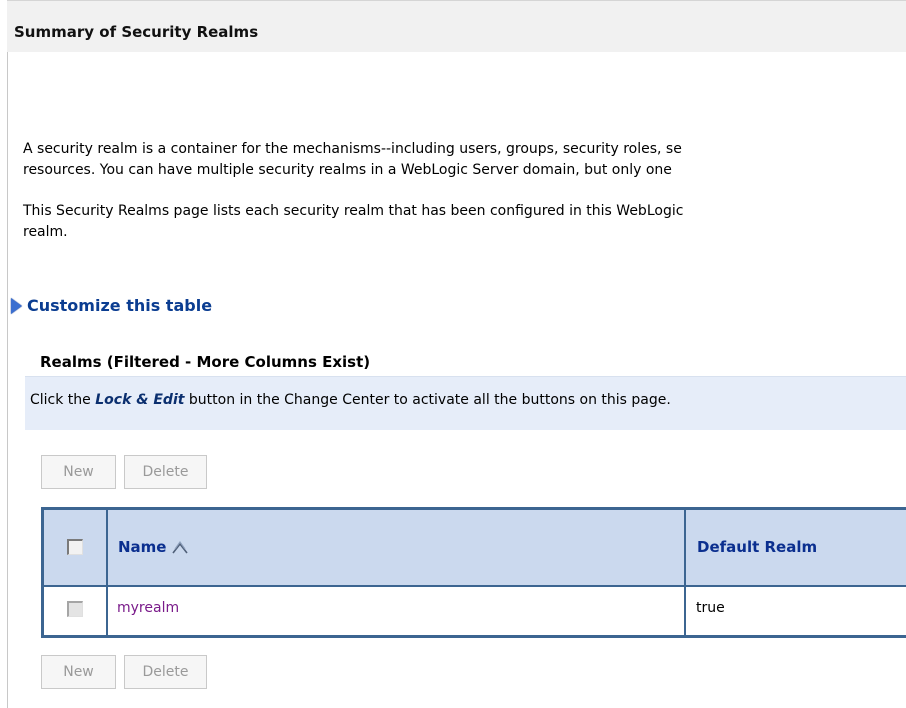 The height and width of the screenshot is (708, 906). What do you see at coordinates (78, 472) in the screenshot?
I see `new-button-top: New` at bounding box center [78, 472].